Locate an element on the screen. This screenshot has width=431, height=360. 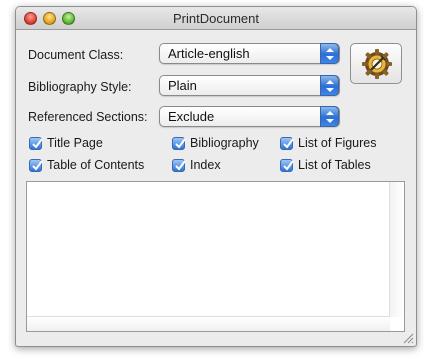
document-class-popup: Article-english is located at coordinates (249, 53).